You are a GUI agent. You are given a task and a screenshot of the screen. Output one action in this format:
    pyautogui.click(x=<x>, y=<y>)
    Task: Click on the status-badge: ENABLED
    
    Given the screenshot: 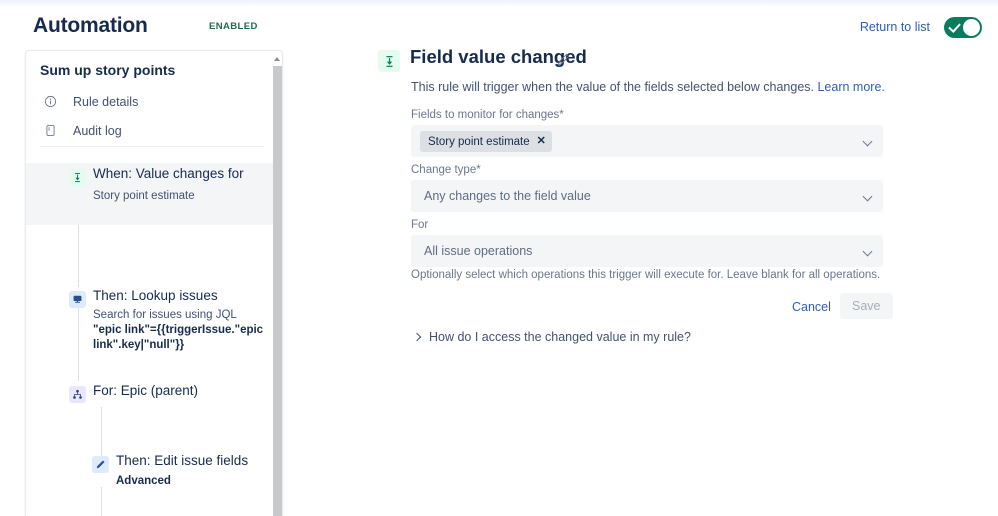 What is the action you would take?
    pyautogui.click(x=233, y=26)
    